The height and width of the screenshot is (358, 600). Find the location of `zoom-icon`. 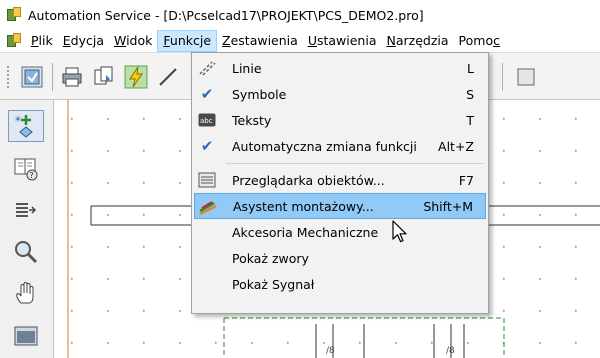

zoom-icon is located at coordinates (26, 252).